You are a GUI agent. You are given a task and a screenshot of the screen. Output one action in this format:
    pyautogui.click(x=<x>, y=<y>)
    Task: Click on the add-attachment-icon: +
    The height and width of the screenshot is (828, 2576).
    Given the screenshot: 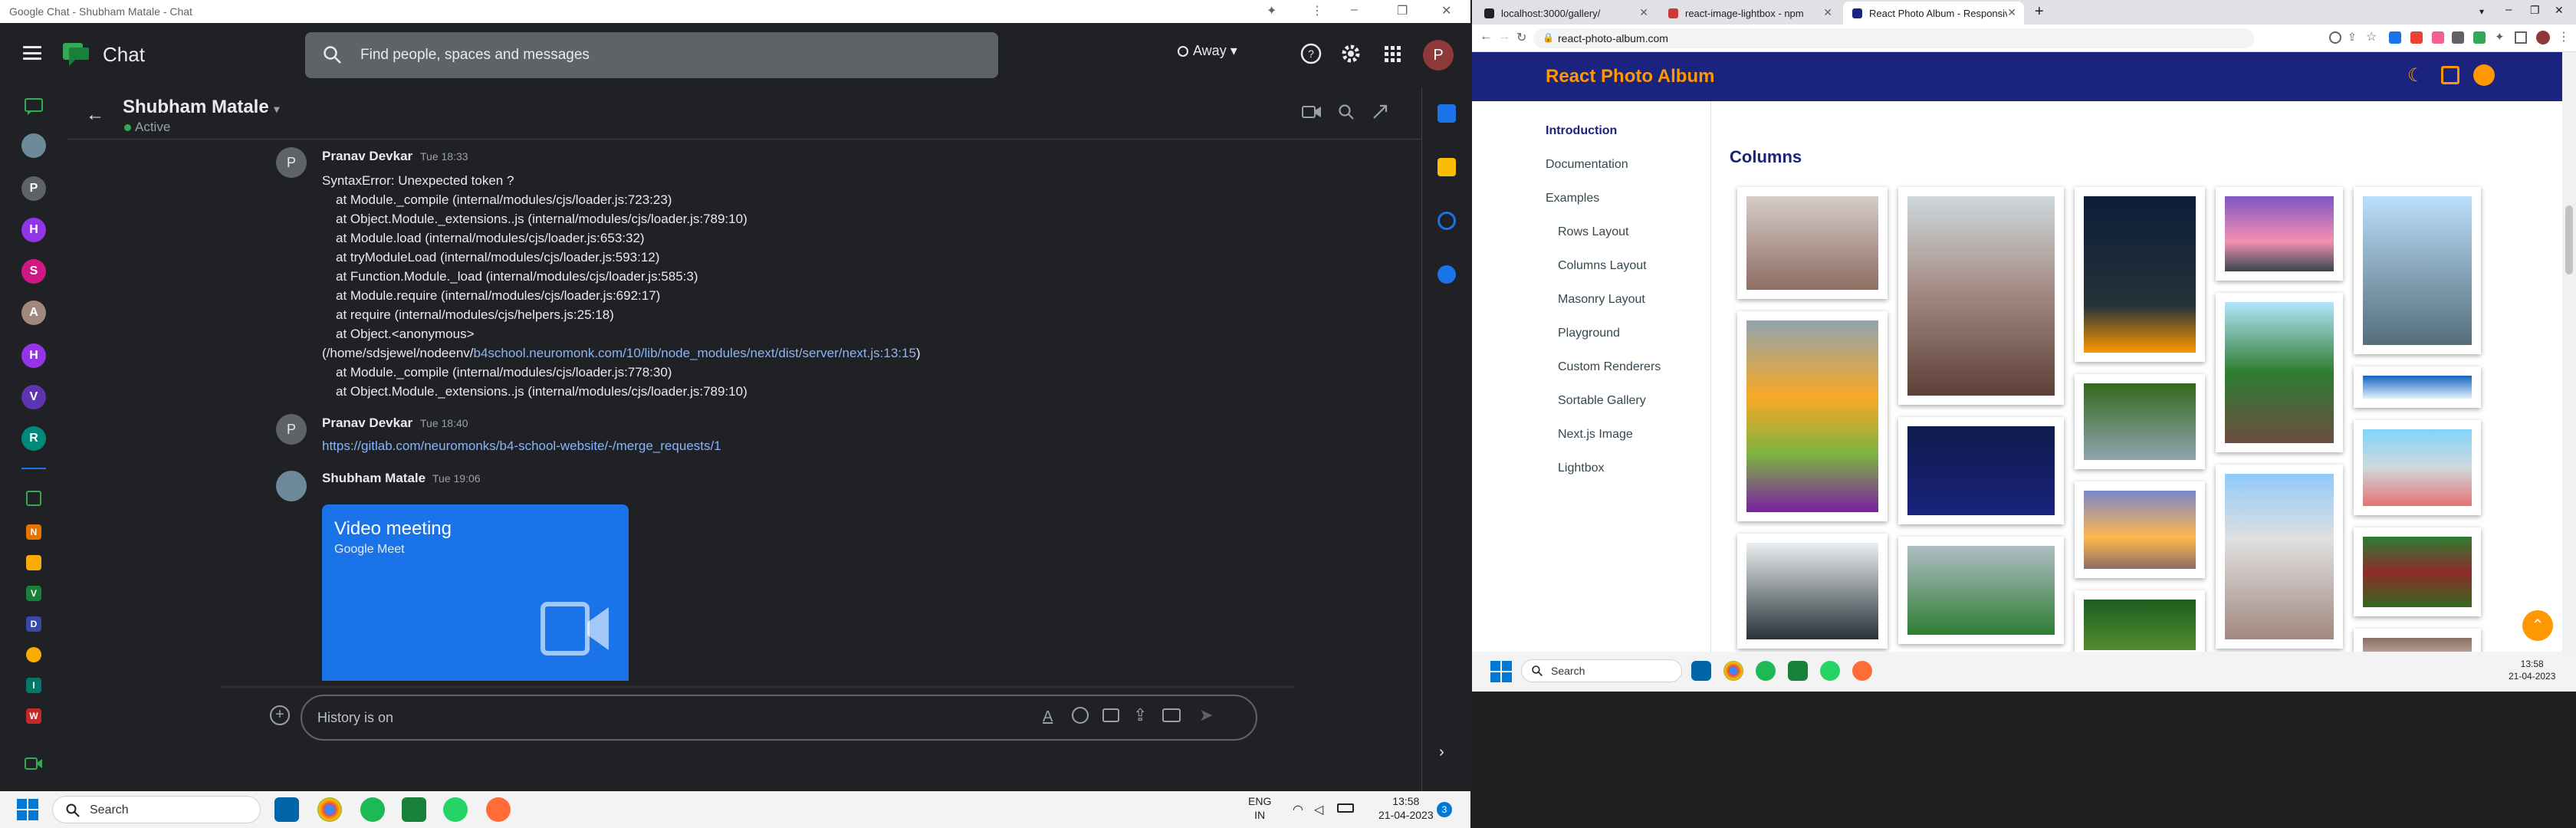 What is the action you would take?
    pyautogui.click(x=280, y=715)
    